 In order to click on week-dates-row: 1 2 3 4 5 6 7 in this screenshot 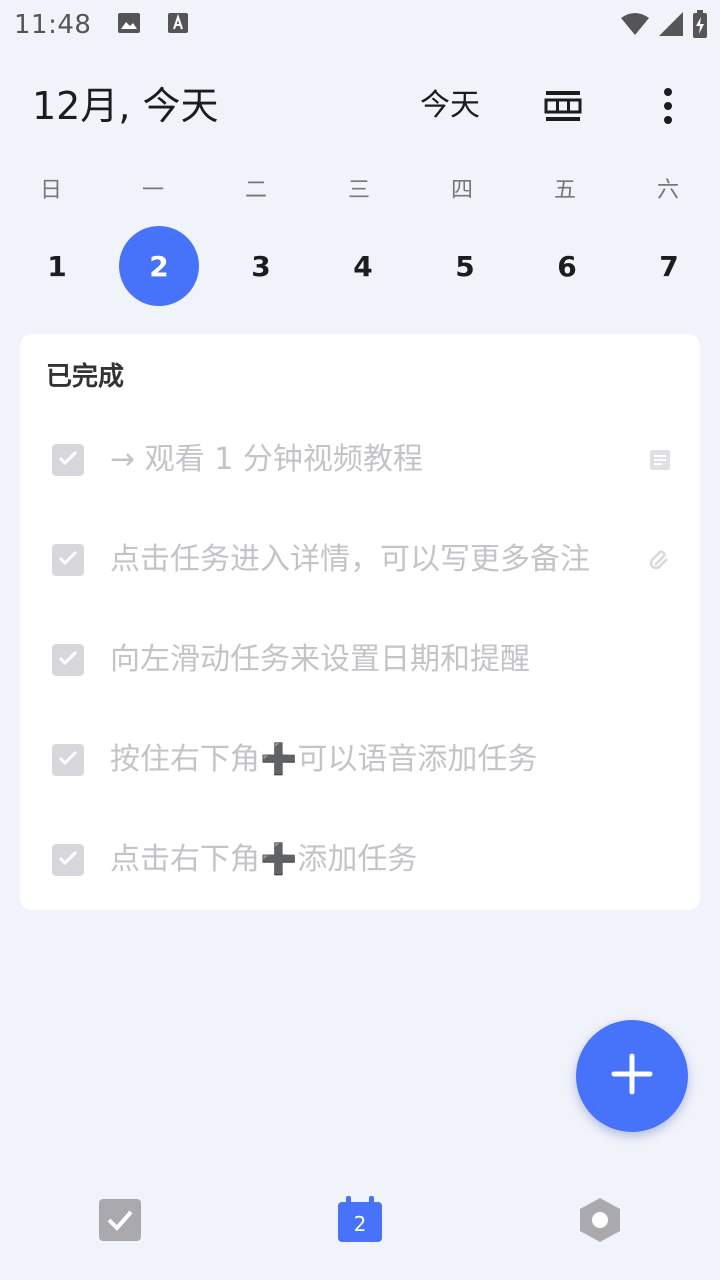, I will do `click(360, 266)`.